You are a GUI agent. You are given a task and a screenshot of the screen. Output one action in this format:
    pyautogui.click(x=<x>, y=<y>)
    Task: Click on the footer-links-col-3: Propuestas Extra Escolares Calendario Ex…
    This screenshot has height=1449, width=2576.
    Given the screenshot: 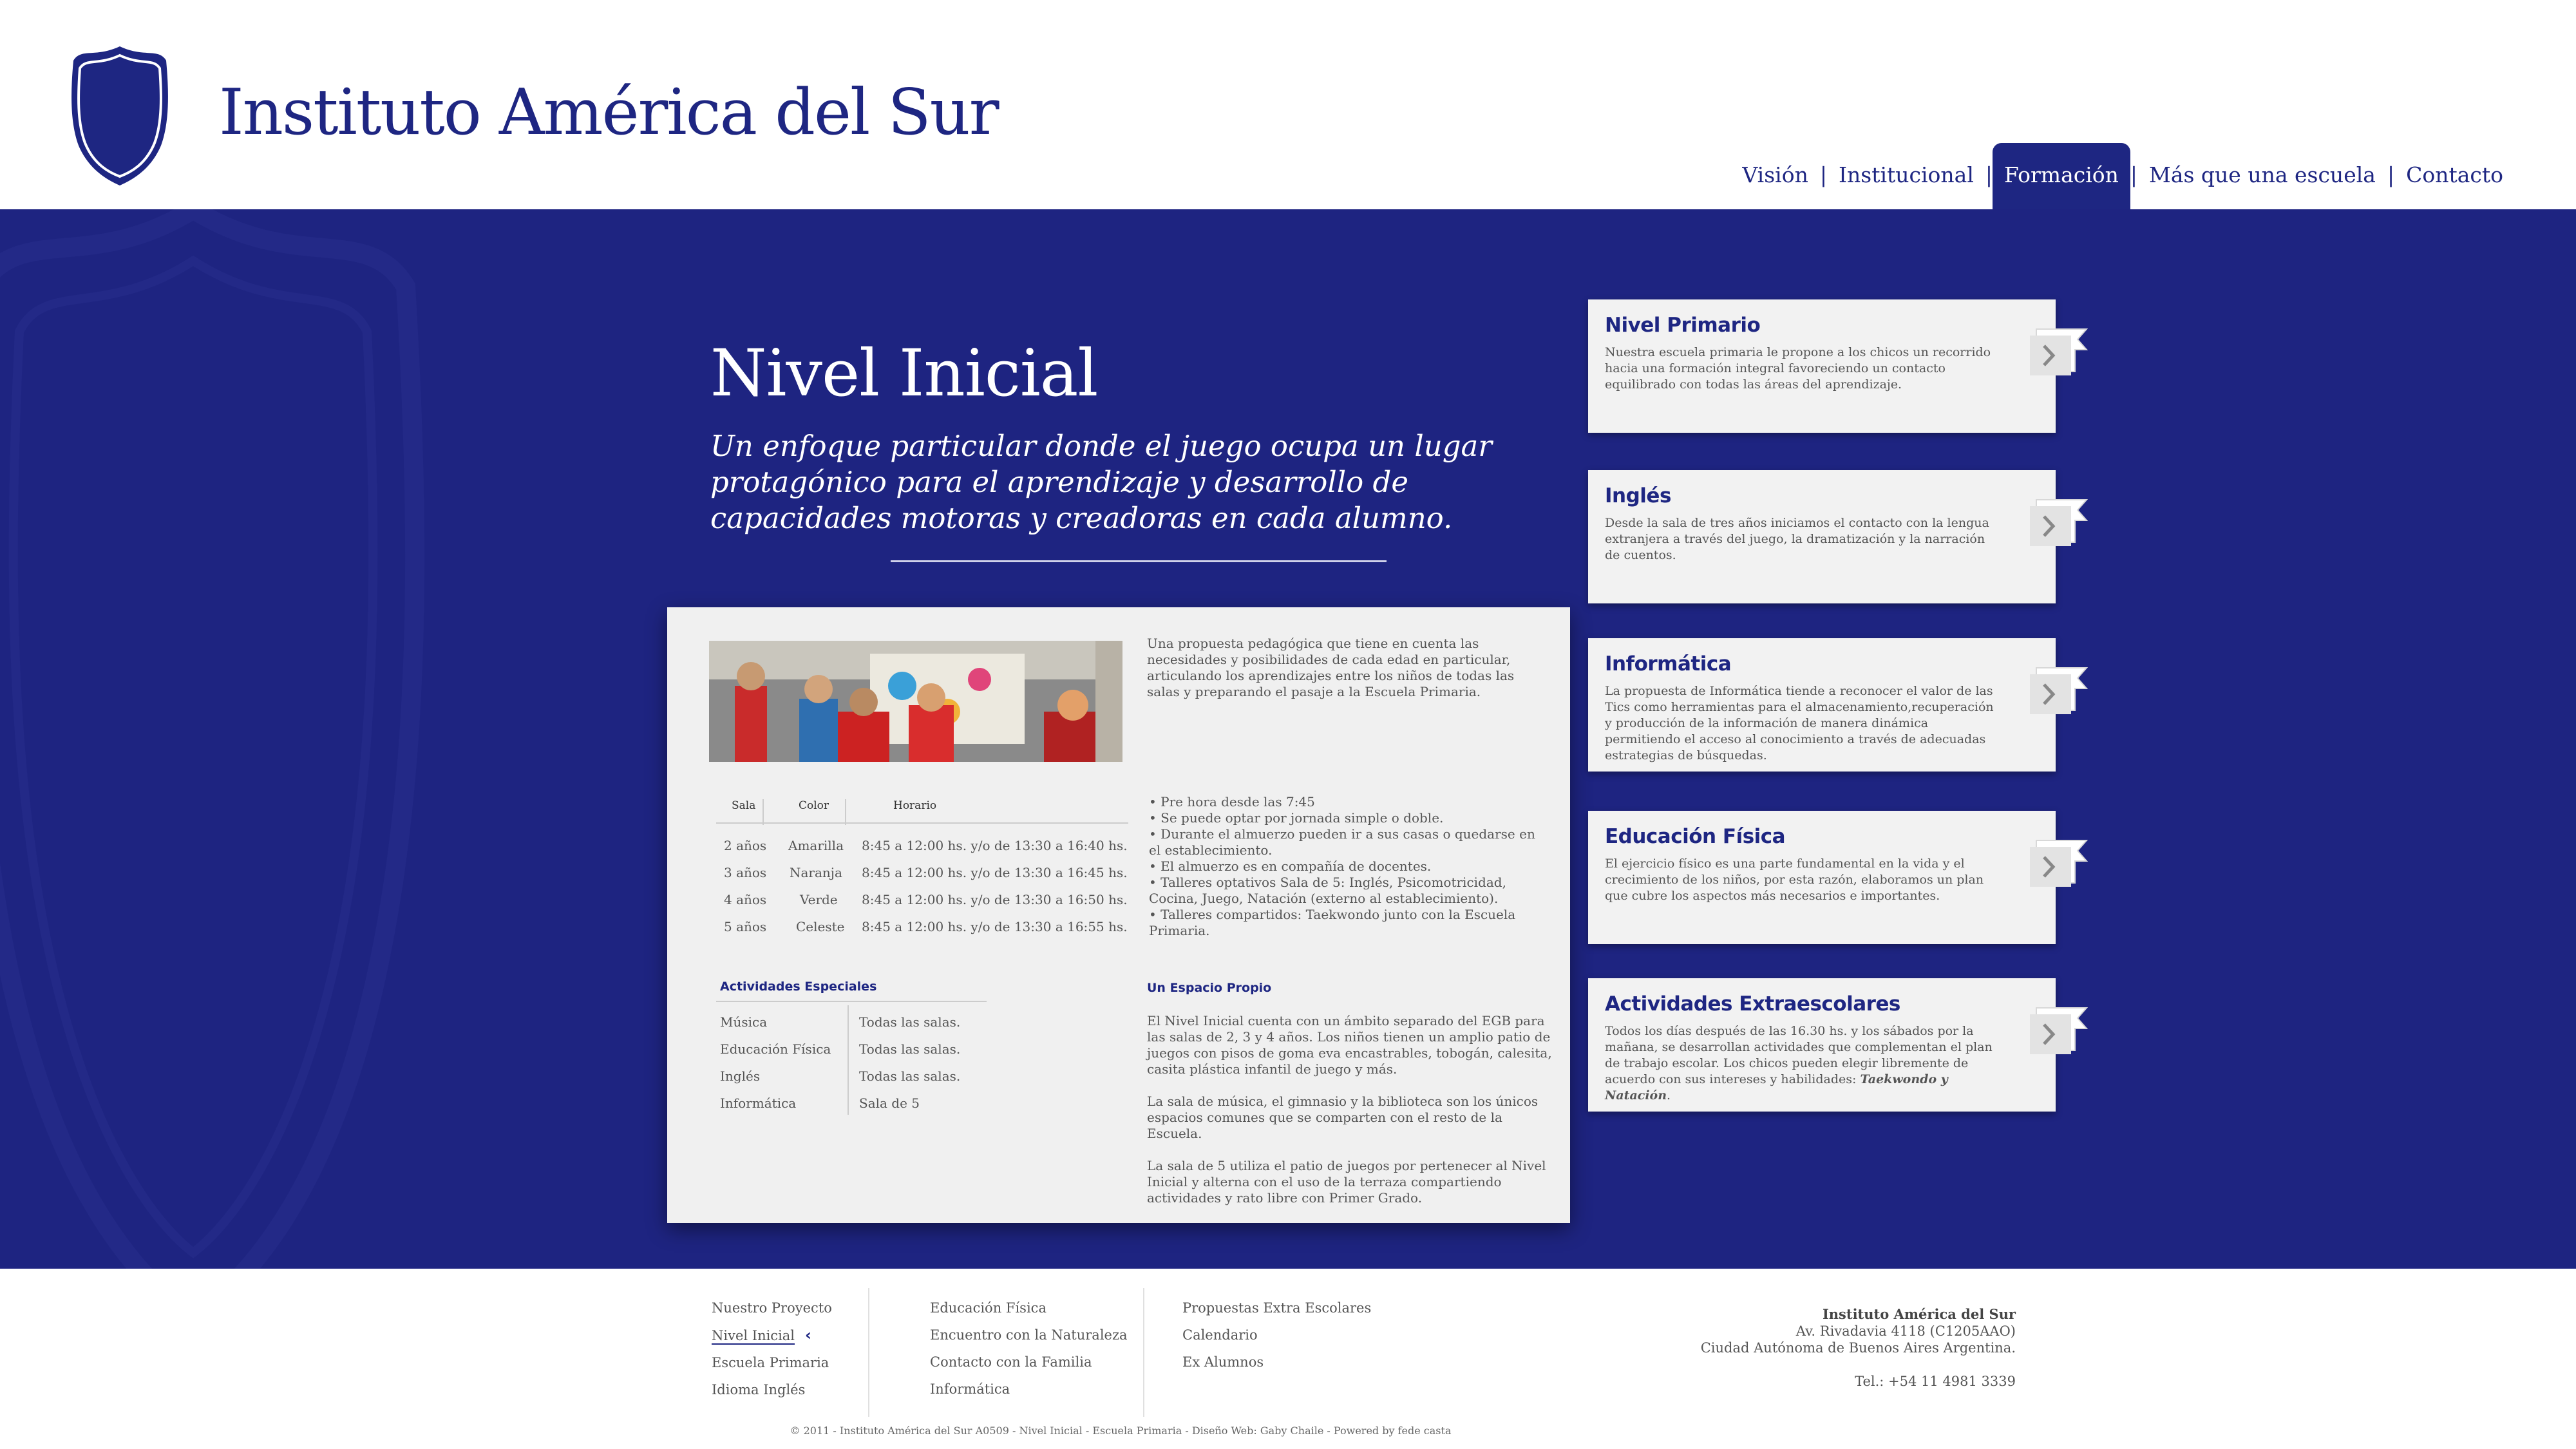 What is the action you would take?
    pyautogui.click(x=1276, y=1335)
    